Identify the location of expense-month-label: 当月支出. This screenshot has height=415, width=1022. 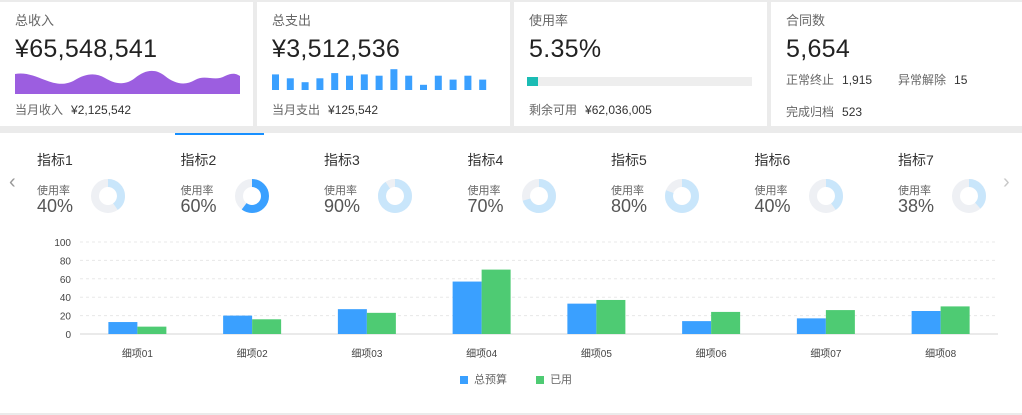
(296, 110).